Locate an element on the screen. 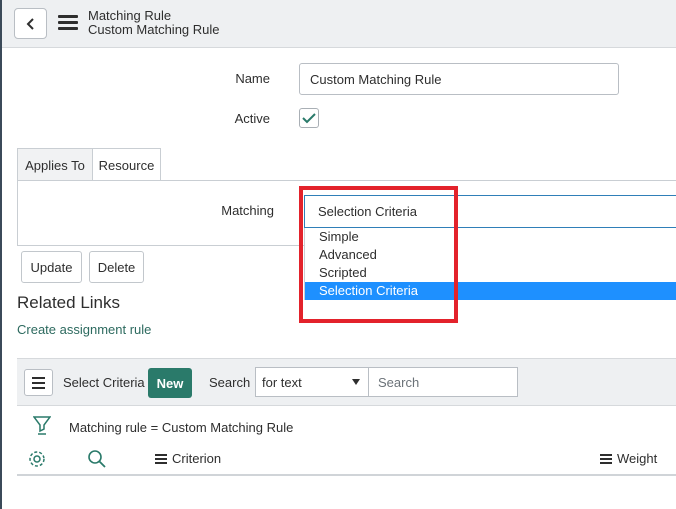  search-label: Search is located at coordinates (230, 382).